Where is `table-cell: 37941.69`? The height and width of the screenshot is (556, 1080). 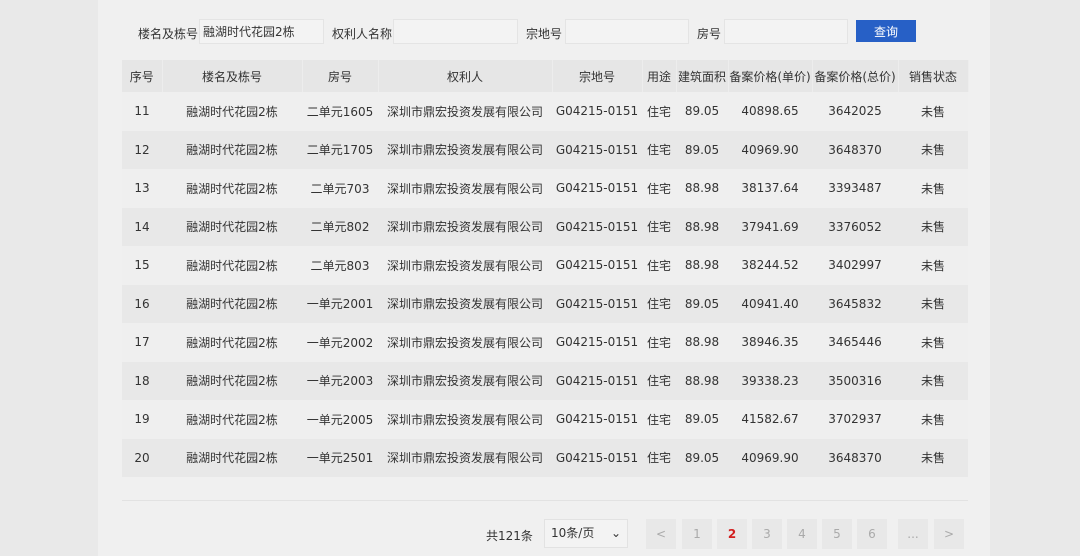 table-cell: 37941.69 is located at coordinates (770, 226).